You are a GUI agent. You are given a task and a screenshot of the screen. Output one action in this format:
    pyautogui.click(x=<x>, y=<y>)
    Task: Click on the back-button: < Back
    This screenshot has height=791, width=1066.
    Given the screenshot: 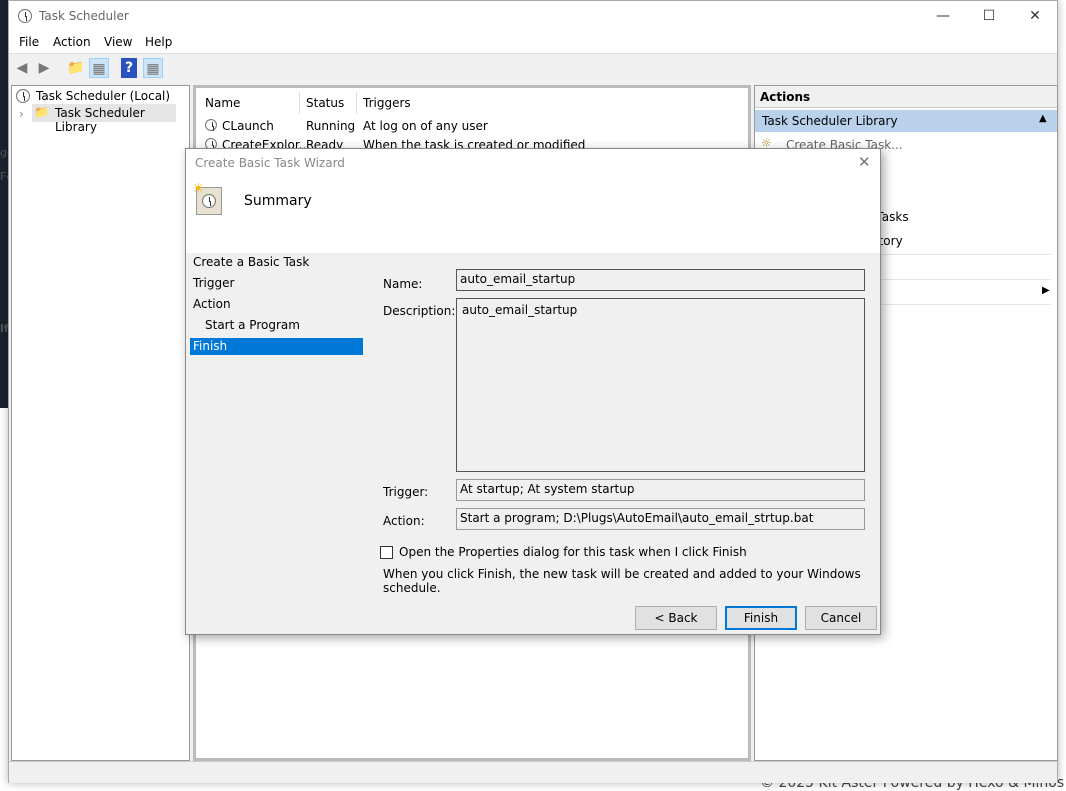 What is the action you would take?
    pyautogui.click(x=676, y=618)
    